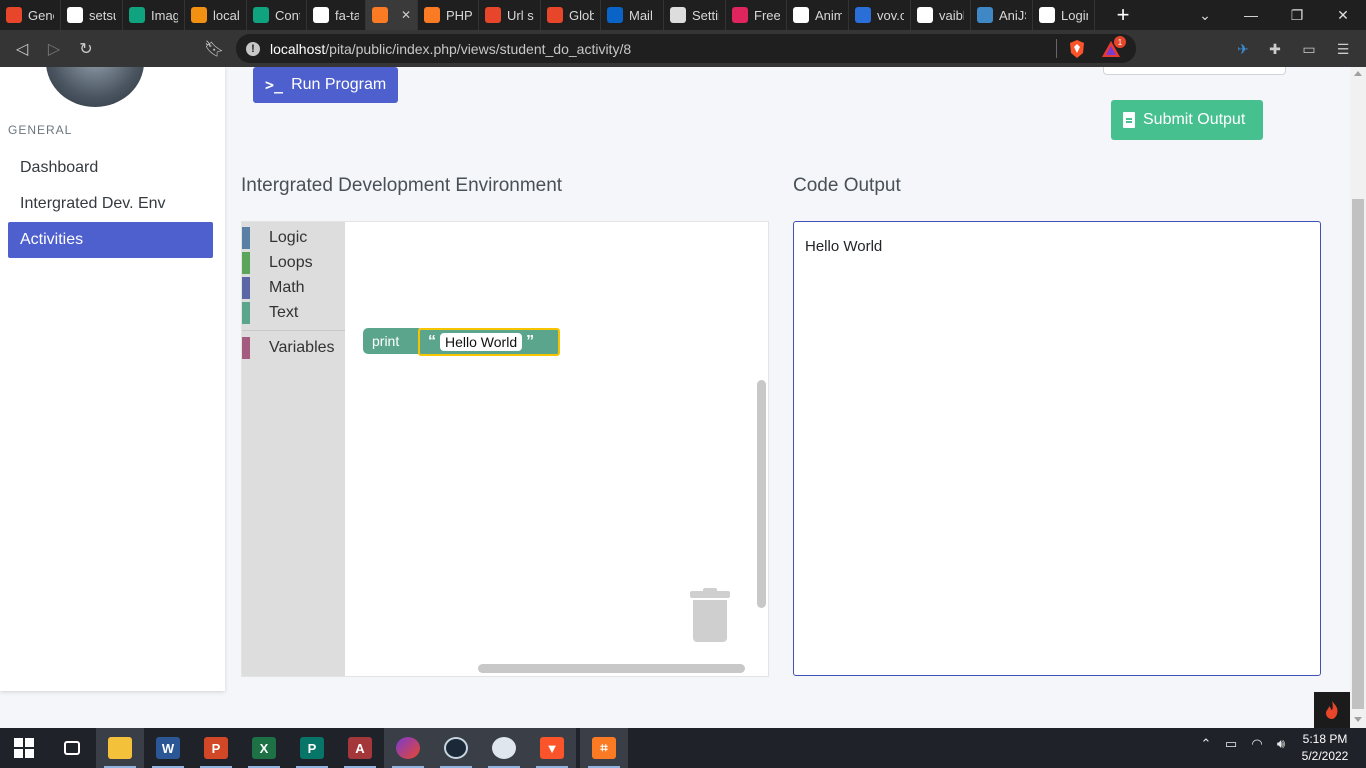 The width and height of the screenshot is (1366, 768). I want to click on powerpoint-icon: P, so click(216, 748).